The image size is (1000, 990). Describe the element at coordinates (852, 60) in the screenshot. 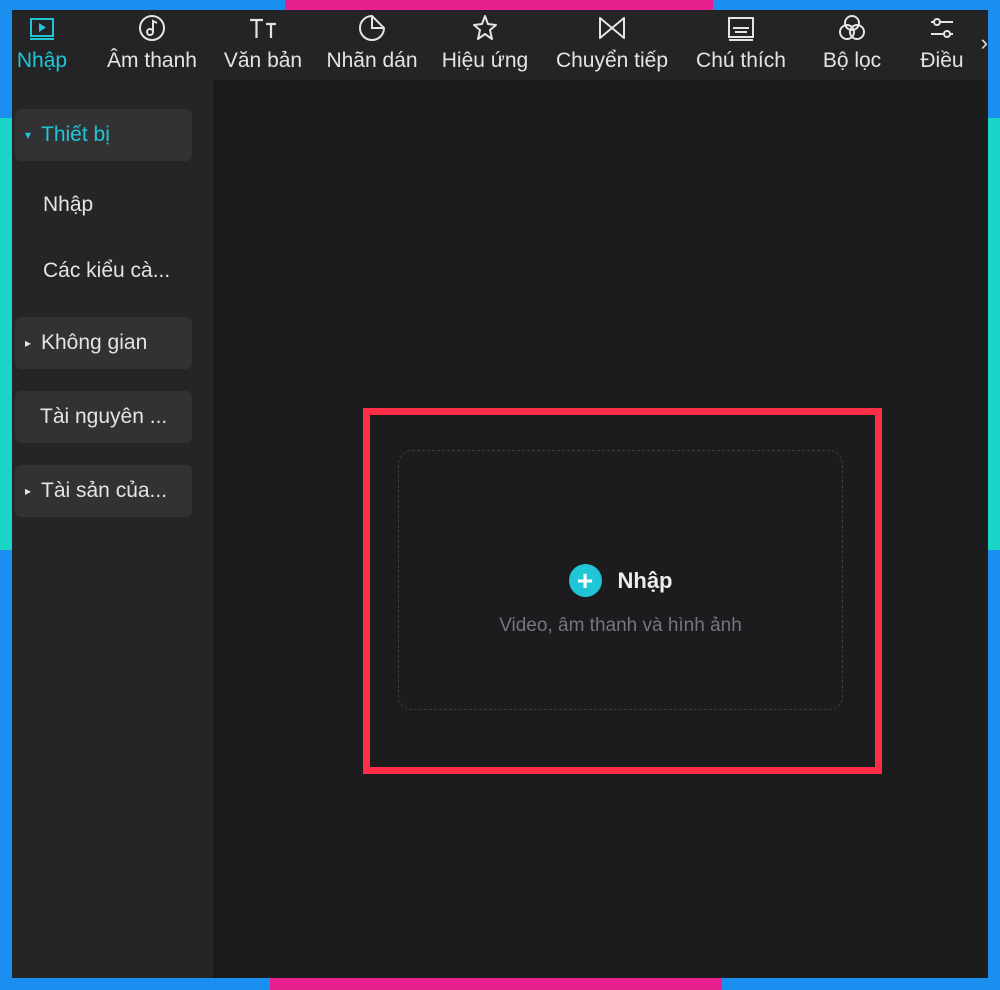

I see `tab-filters-label: Bộ lọc` at that location.